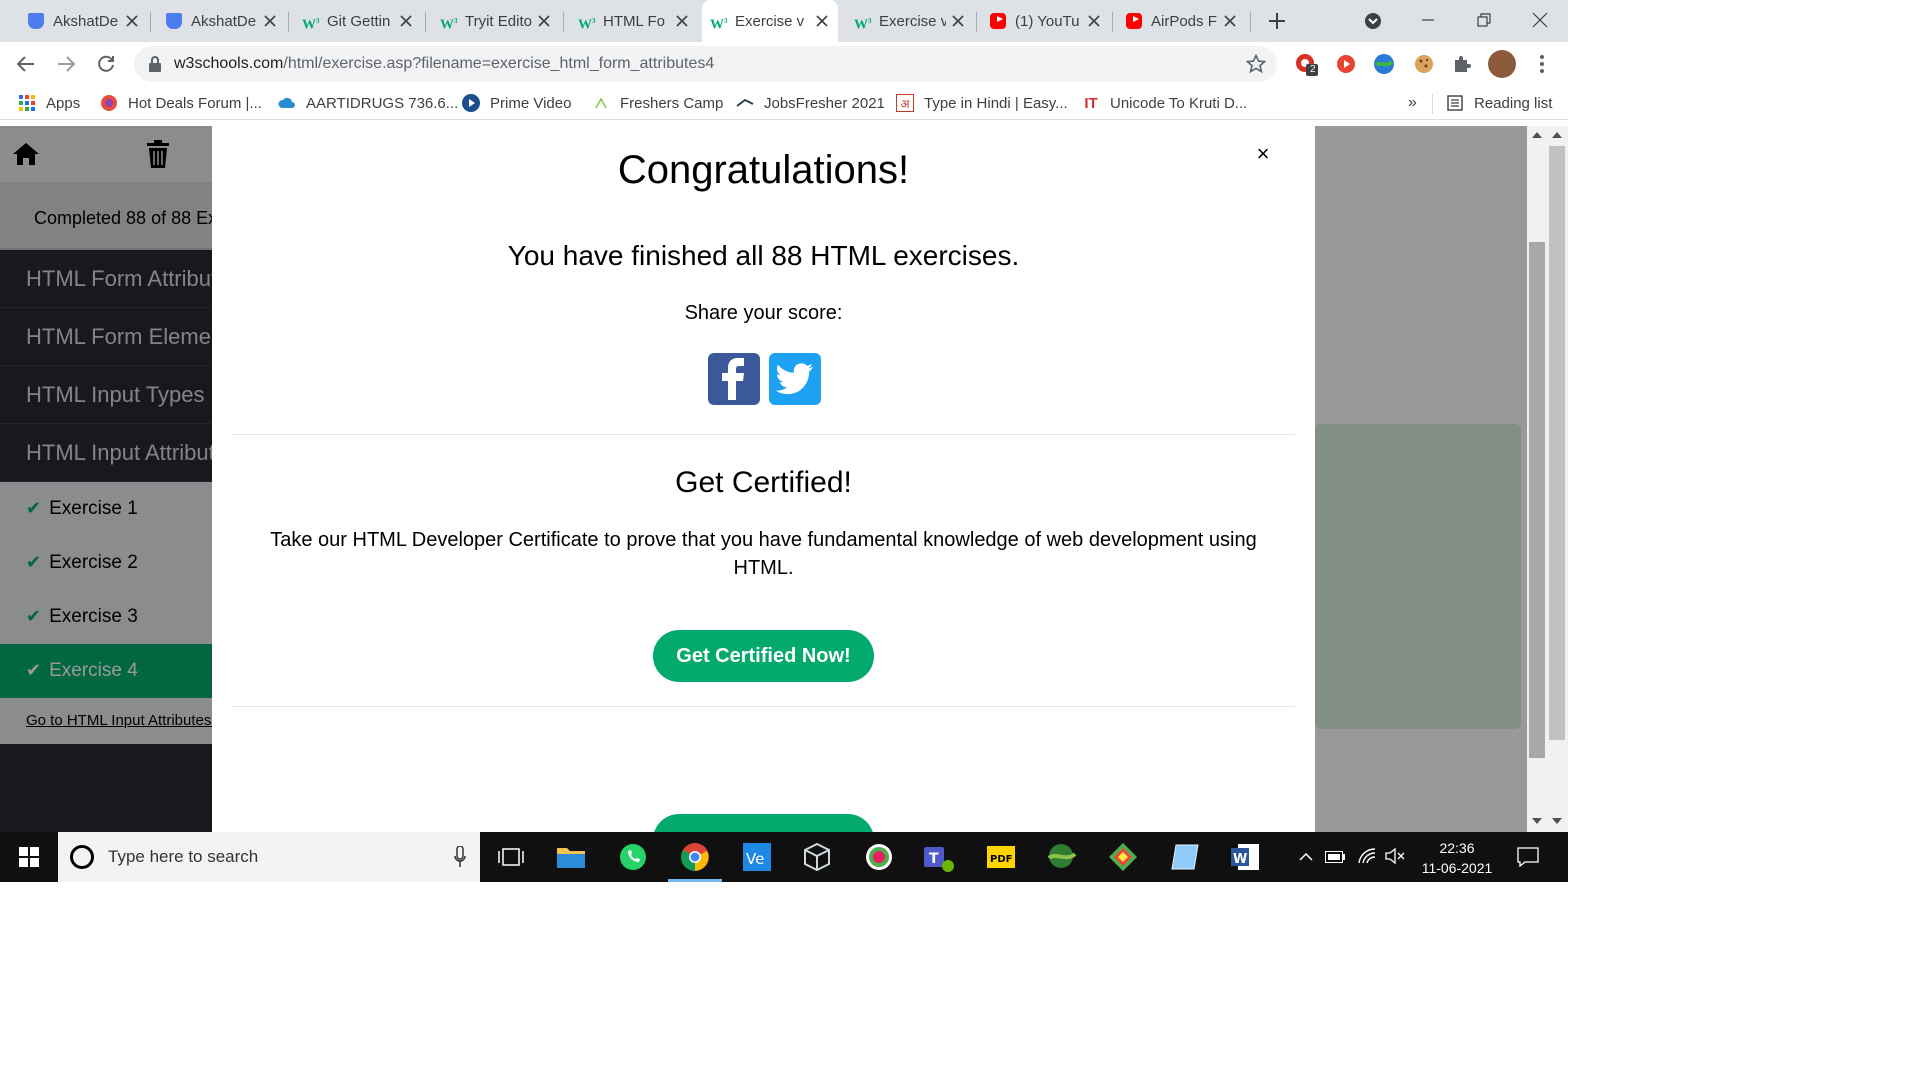 The height and width of the screenshot is (1080, 1920). What do you see at coordinates (1091, 103) in the screenshot?
I see `unicode-kruti-icon: IT` at bounding box center [1091, 103].